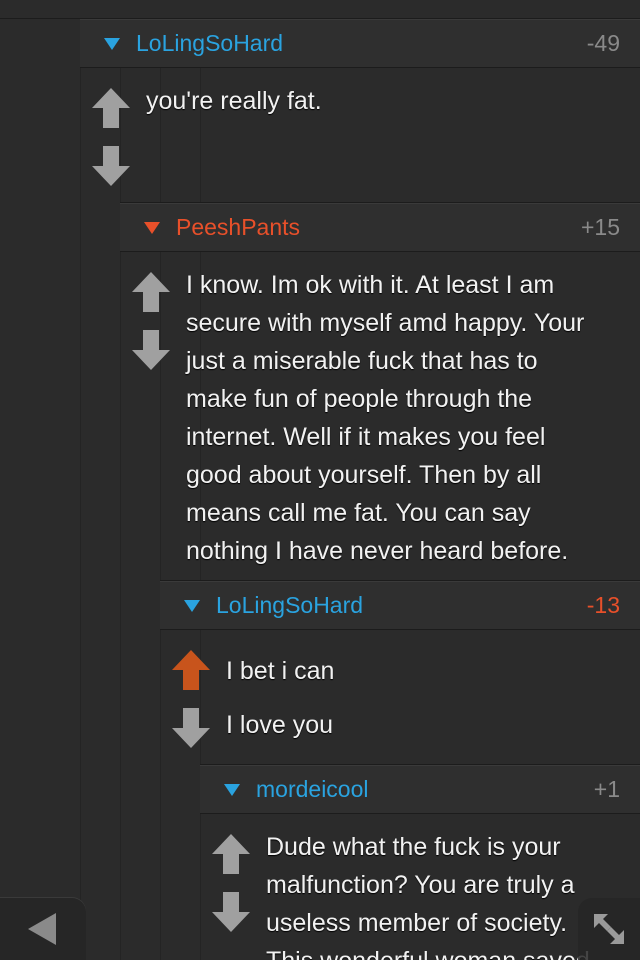 This screenshot has width=640, height=960. What do you see at coordinates (600, 226) in the screenshot?
I see `comment-score: +15` at bounding box center [600, 226].